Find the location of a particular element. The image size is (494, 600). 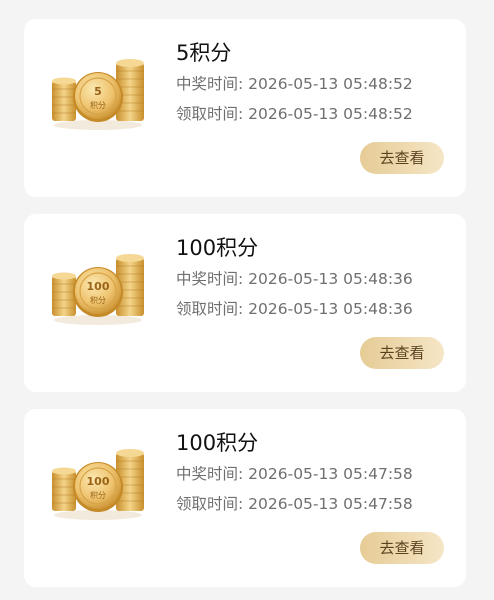

coin-stack-icon: 5 积分 is located at coordinates (98, 94).